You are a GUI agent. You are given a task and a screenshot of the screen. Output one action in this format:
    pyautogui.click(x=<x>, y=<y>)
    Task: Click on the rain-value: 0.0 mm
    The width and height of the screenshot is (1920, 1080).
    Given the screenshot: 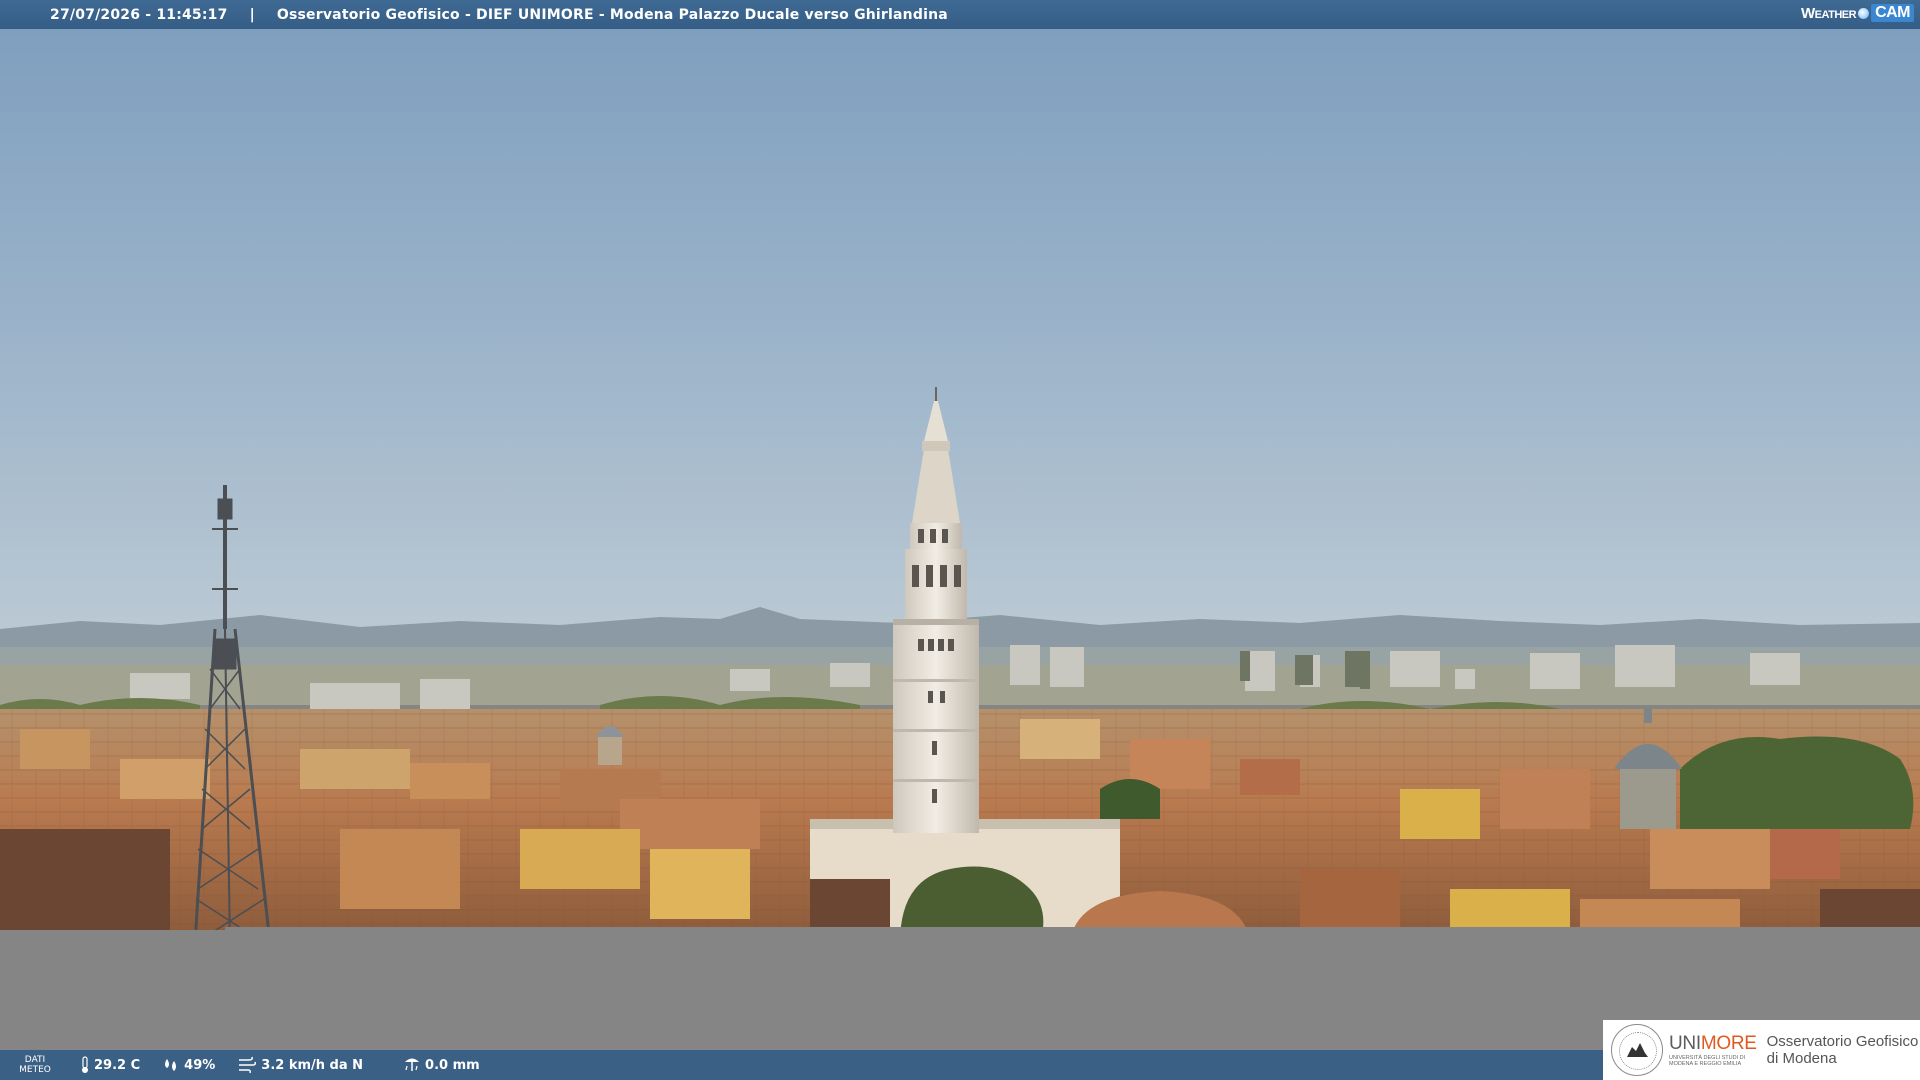 What is the action you would take?
    pyautogui.click(x=452, y=1065)
    